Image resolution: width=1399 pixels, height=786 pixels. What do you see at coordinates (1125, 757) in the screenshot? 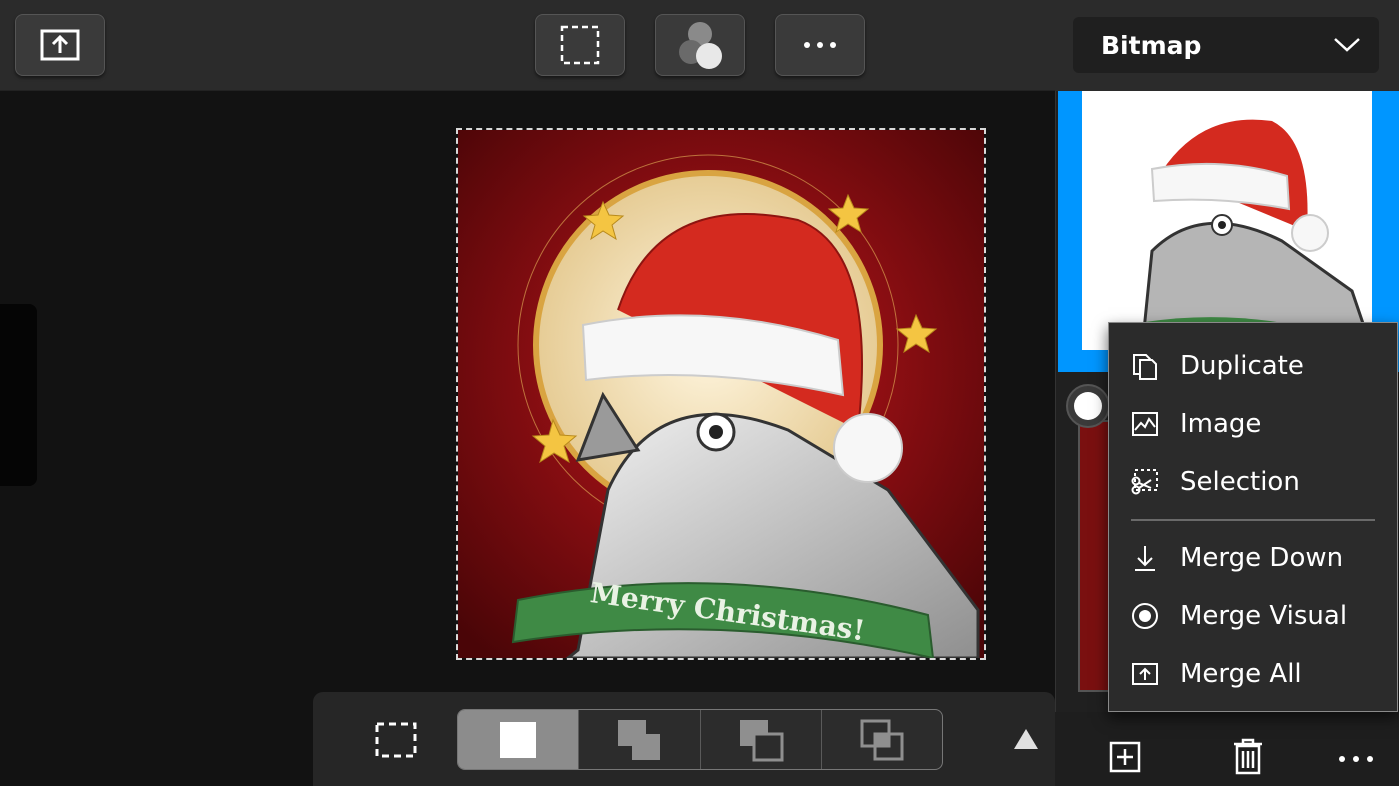
I see `add-layer-icon` at bounding box center [1125, 757].